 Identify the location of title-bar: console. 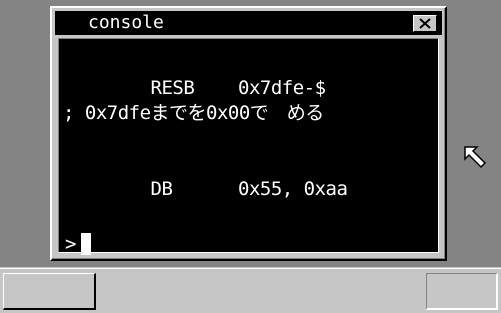
(248, 23).